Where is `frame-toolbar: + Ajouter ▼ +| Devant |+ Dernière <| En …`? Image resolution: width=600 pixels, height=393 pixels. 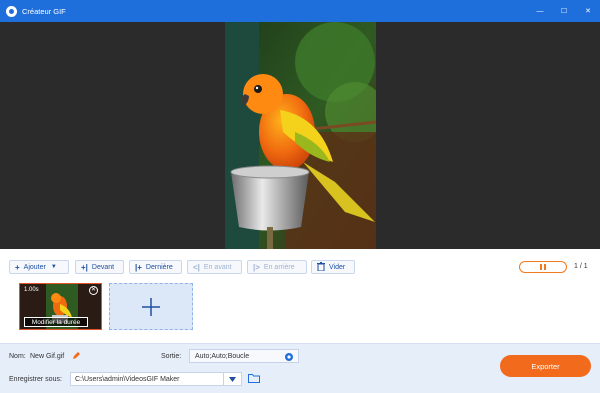
frame-toolbar: + Ajouter ▼ +| Devant |+ Dernière <| En … is located at coordinates (300, 266).